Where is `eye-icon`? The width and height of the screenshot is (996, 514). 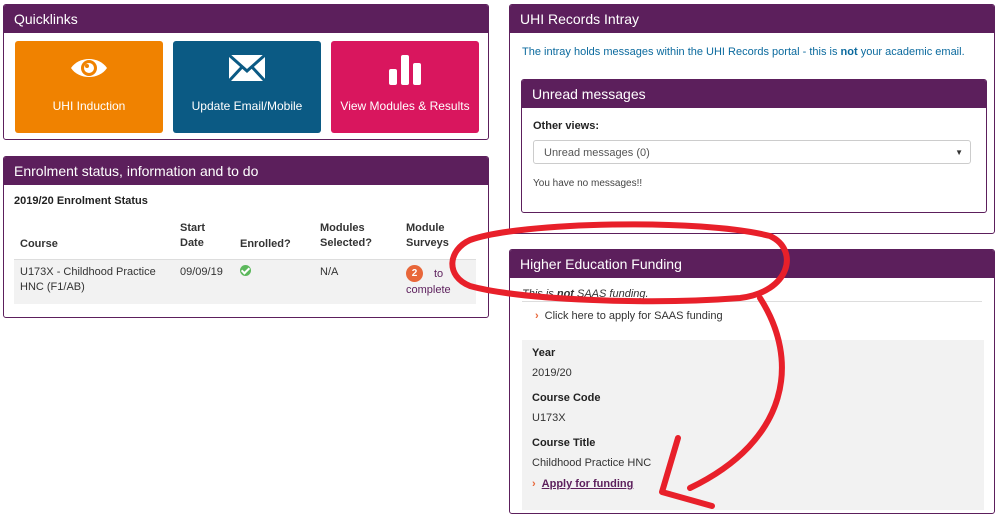 eye-icon is located at coordinates (89, 68).